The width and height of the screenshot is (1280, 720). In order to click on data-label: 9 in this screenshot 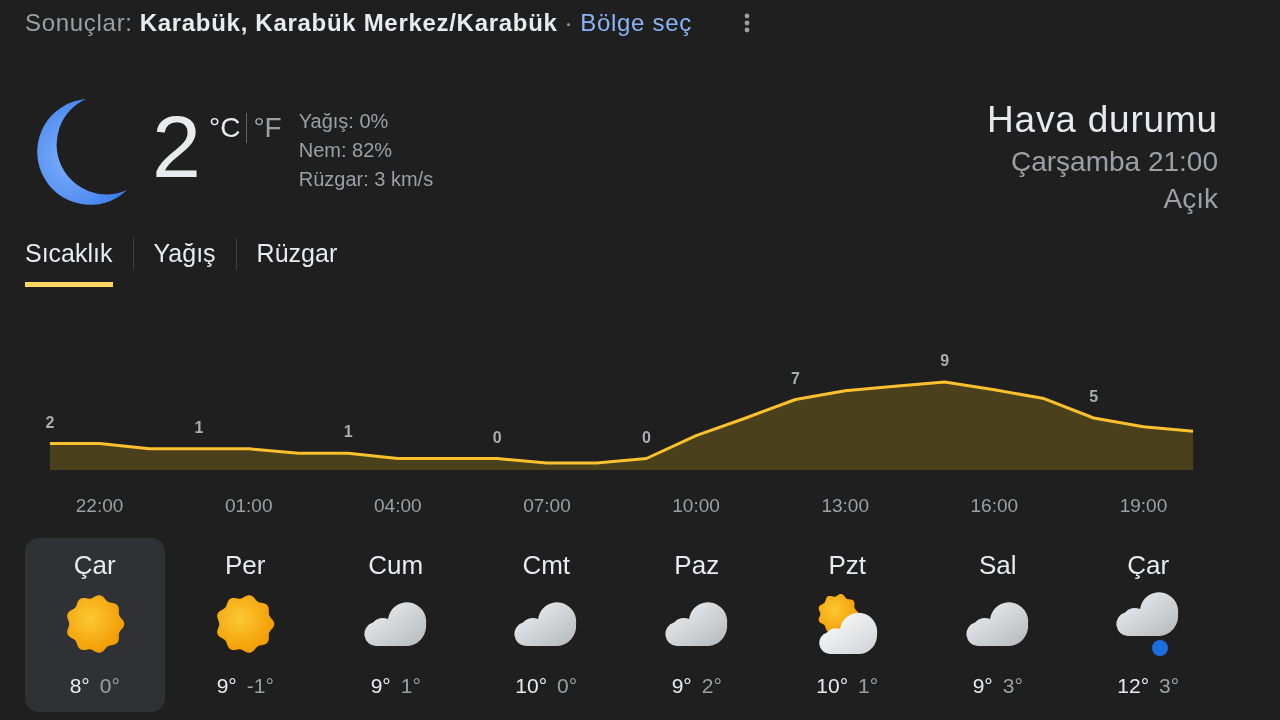, I will do `click(945, 360)`.